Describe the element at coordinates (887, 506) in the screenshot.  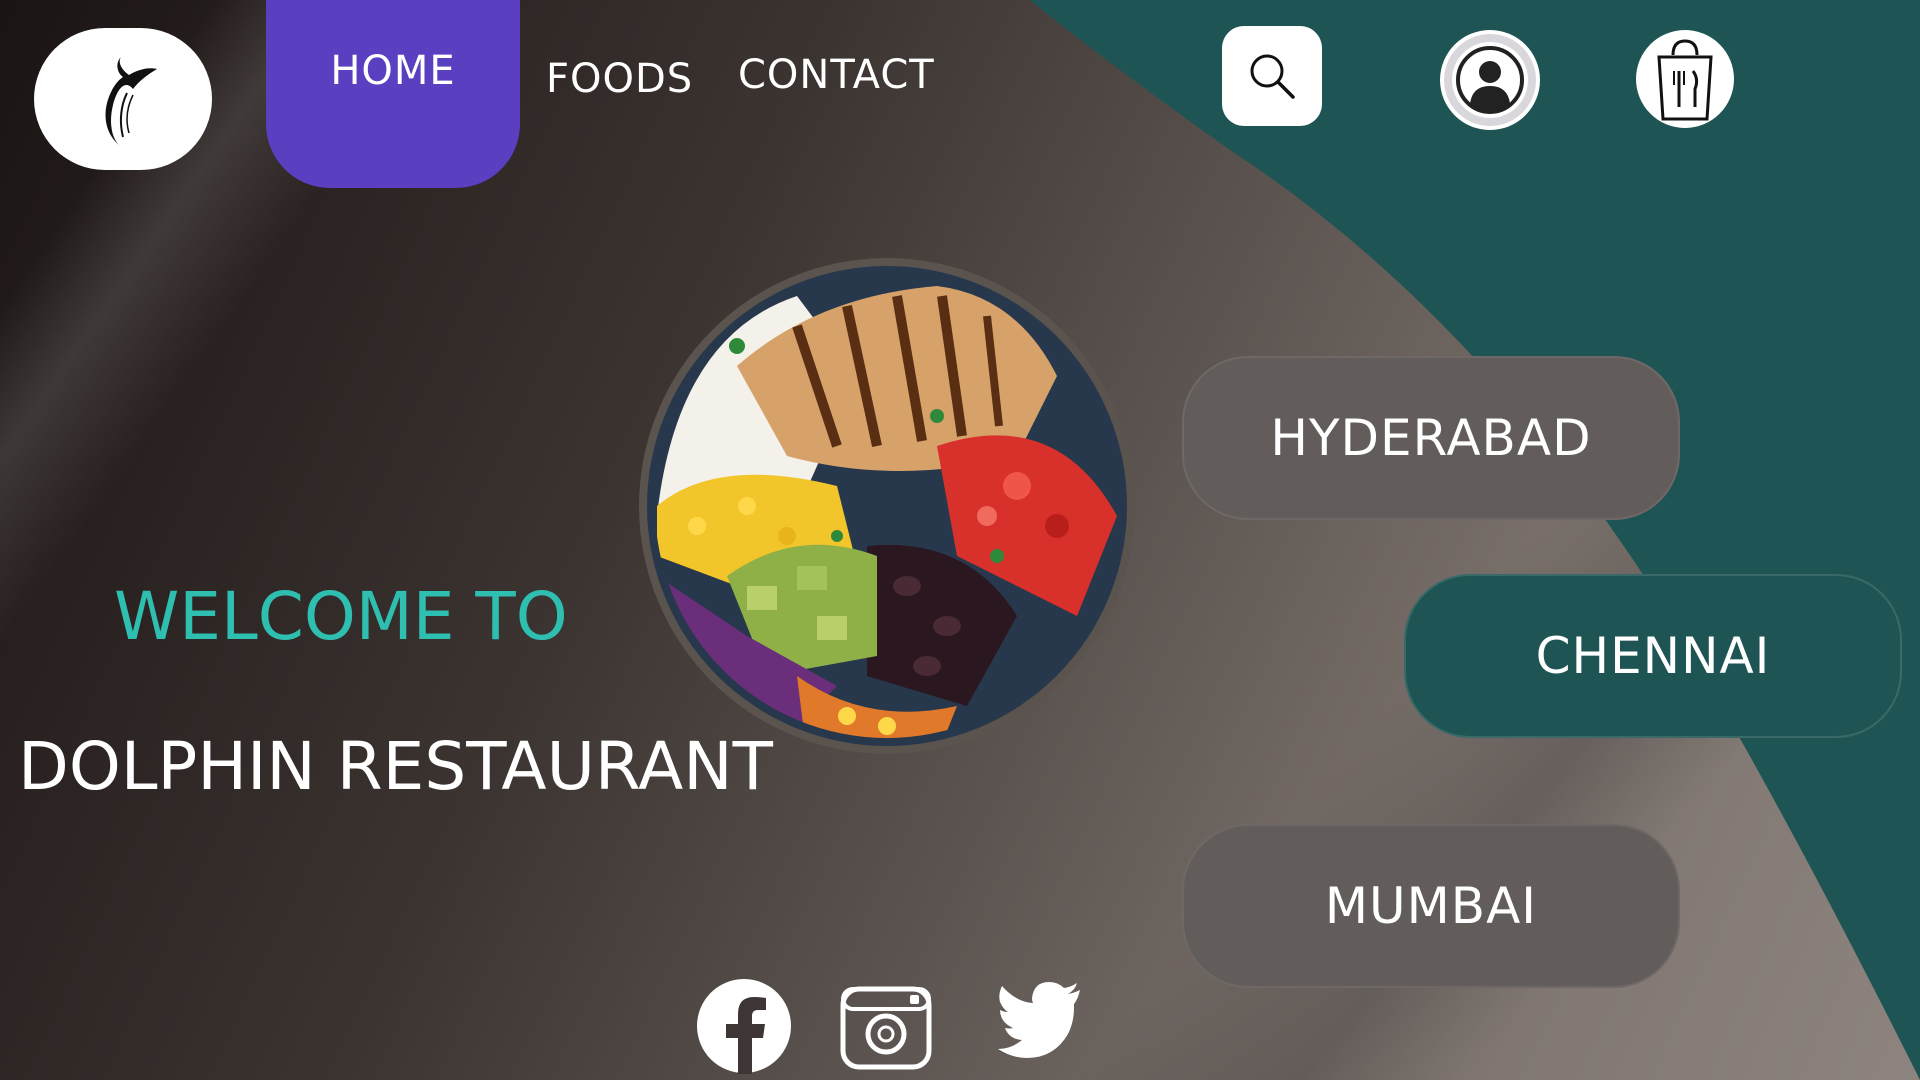
I see `food-bowl-image` at that location.